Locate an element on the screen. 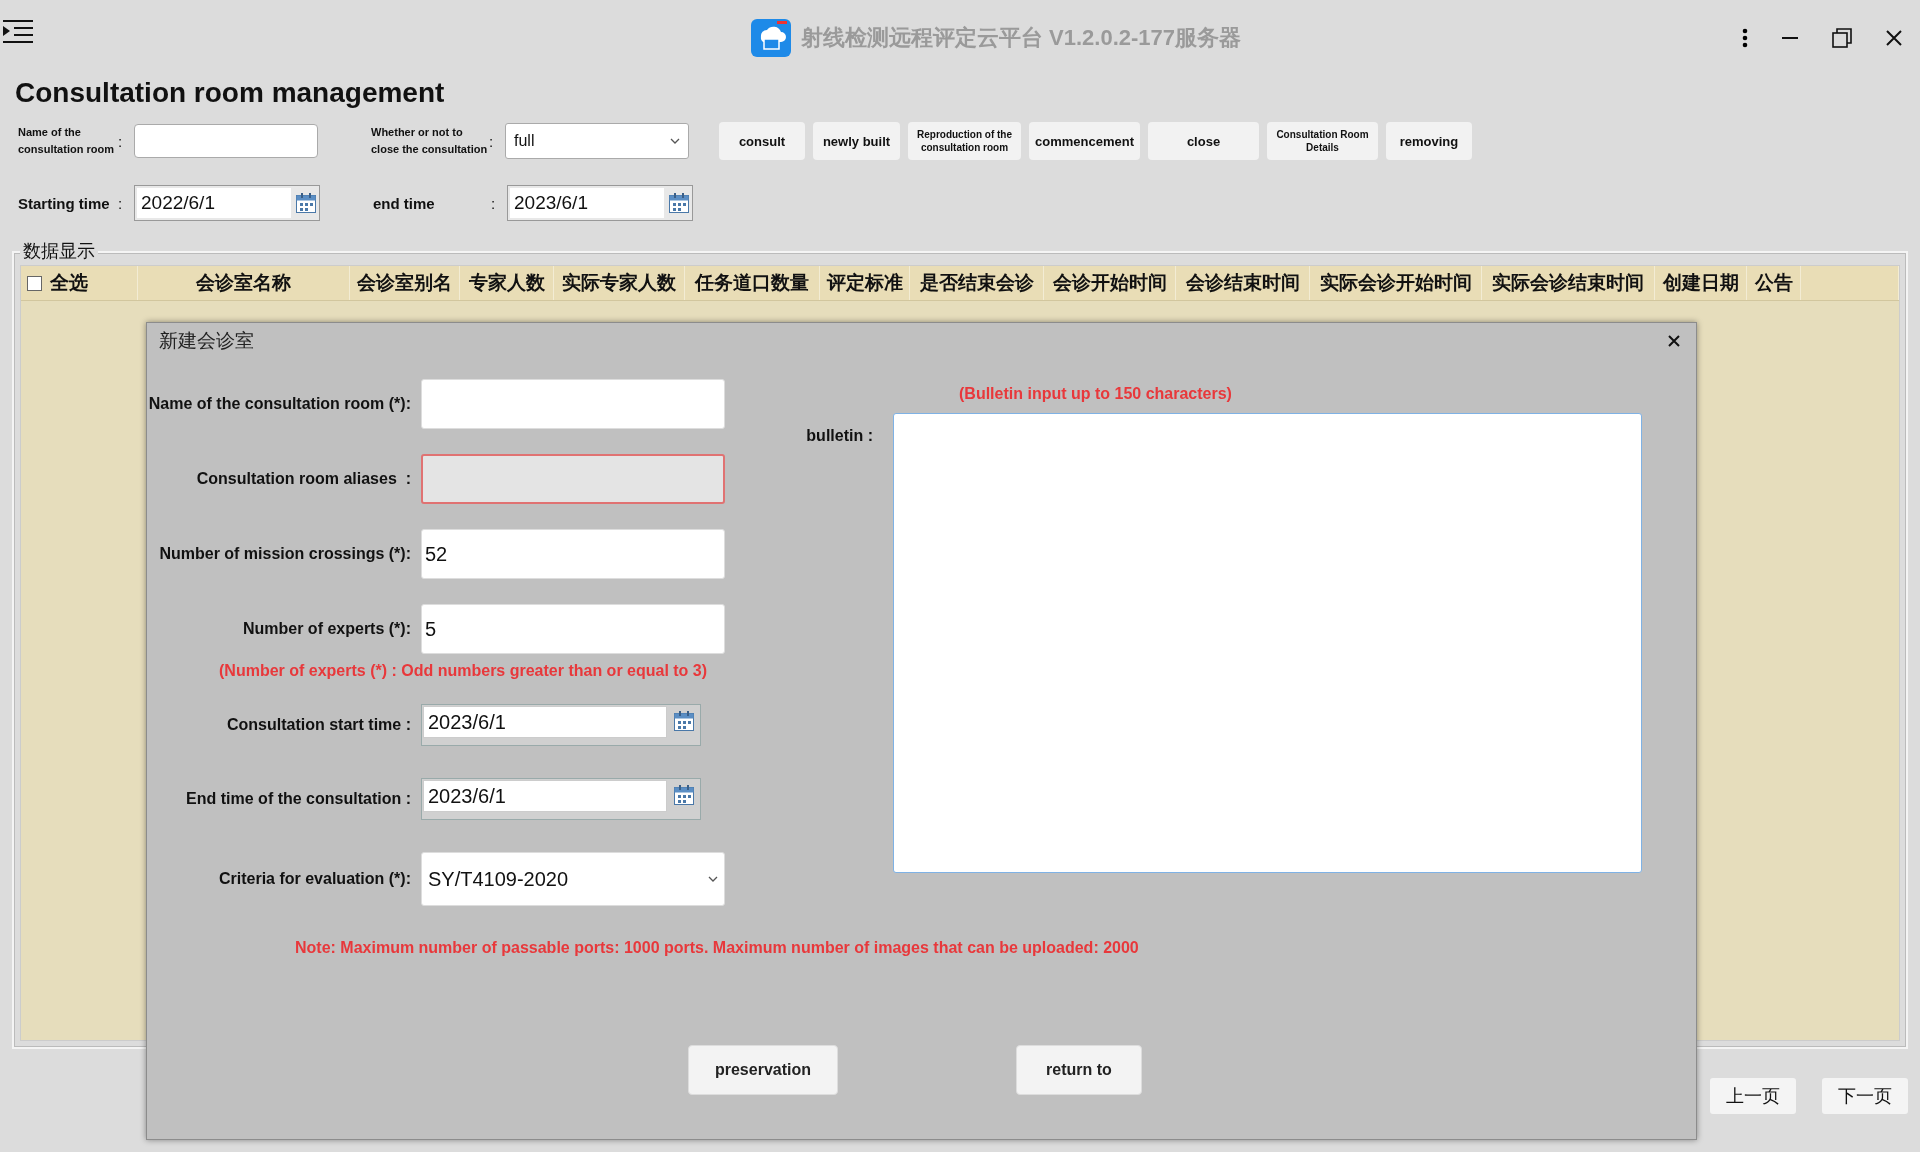  field-label: bulletin : is located at coordinates (839, 436).